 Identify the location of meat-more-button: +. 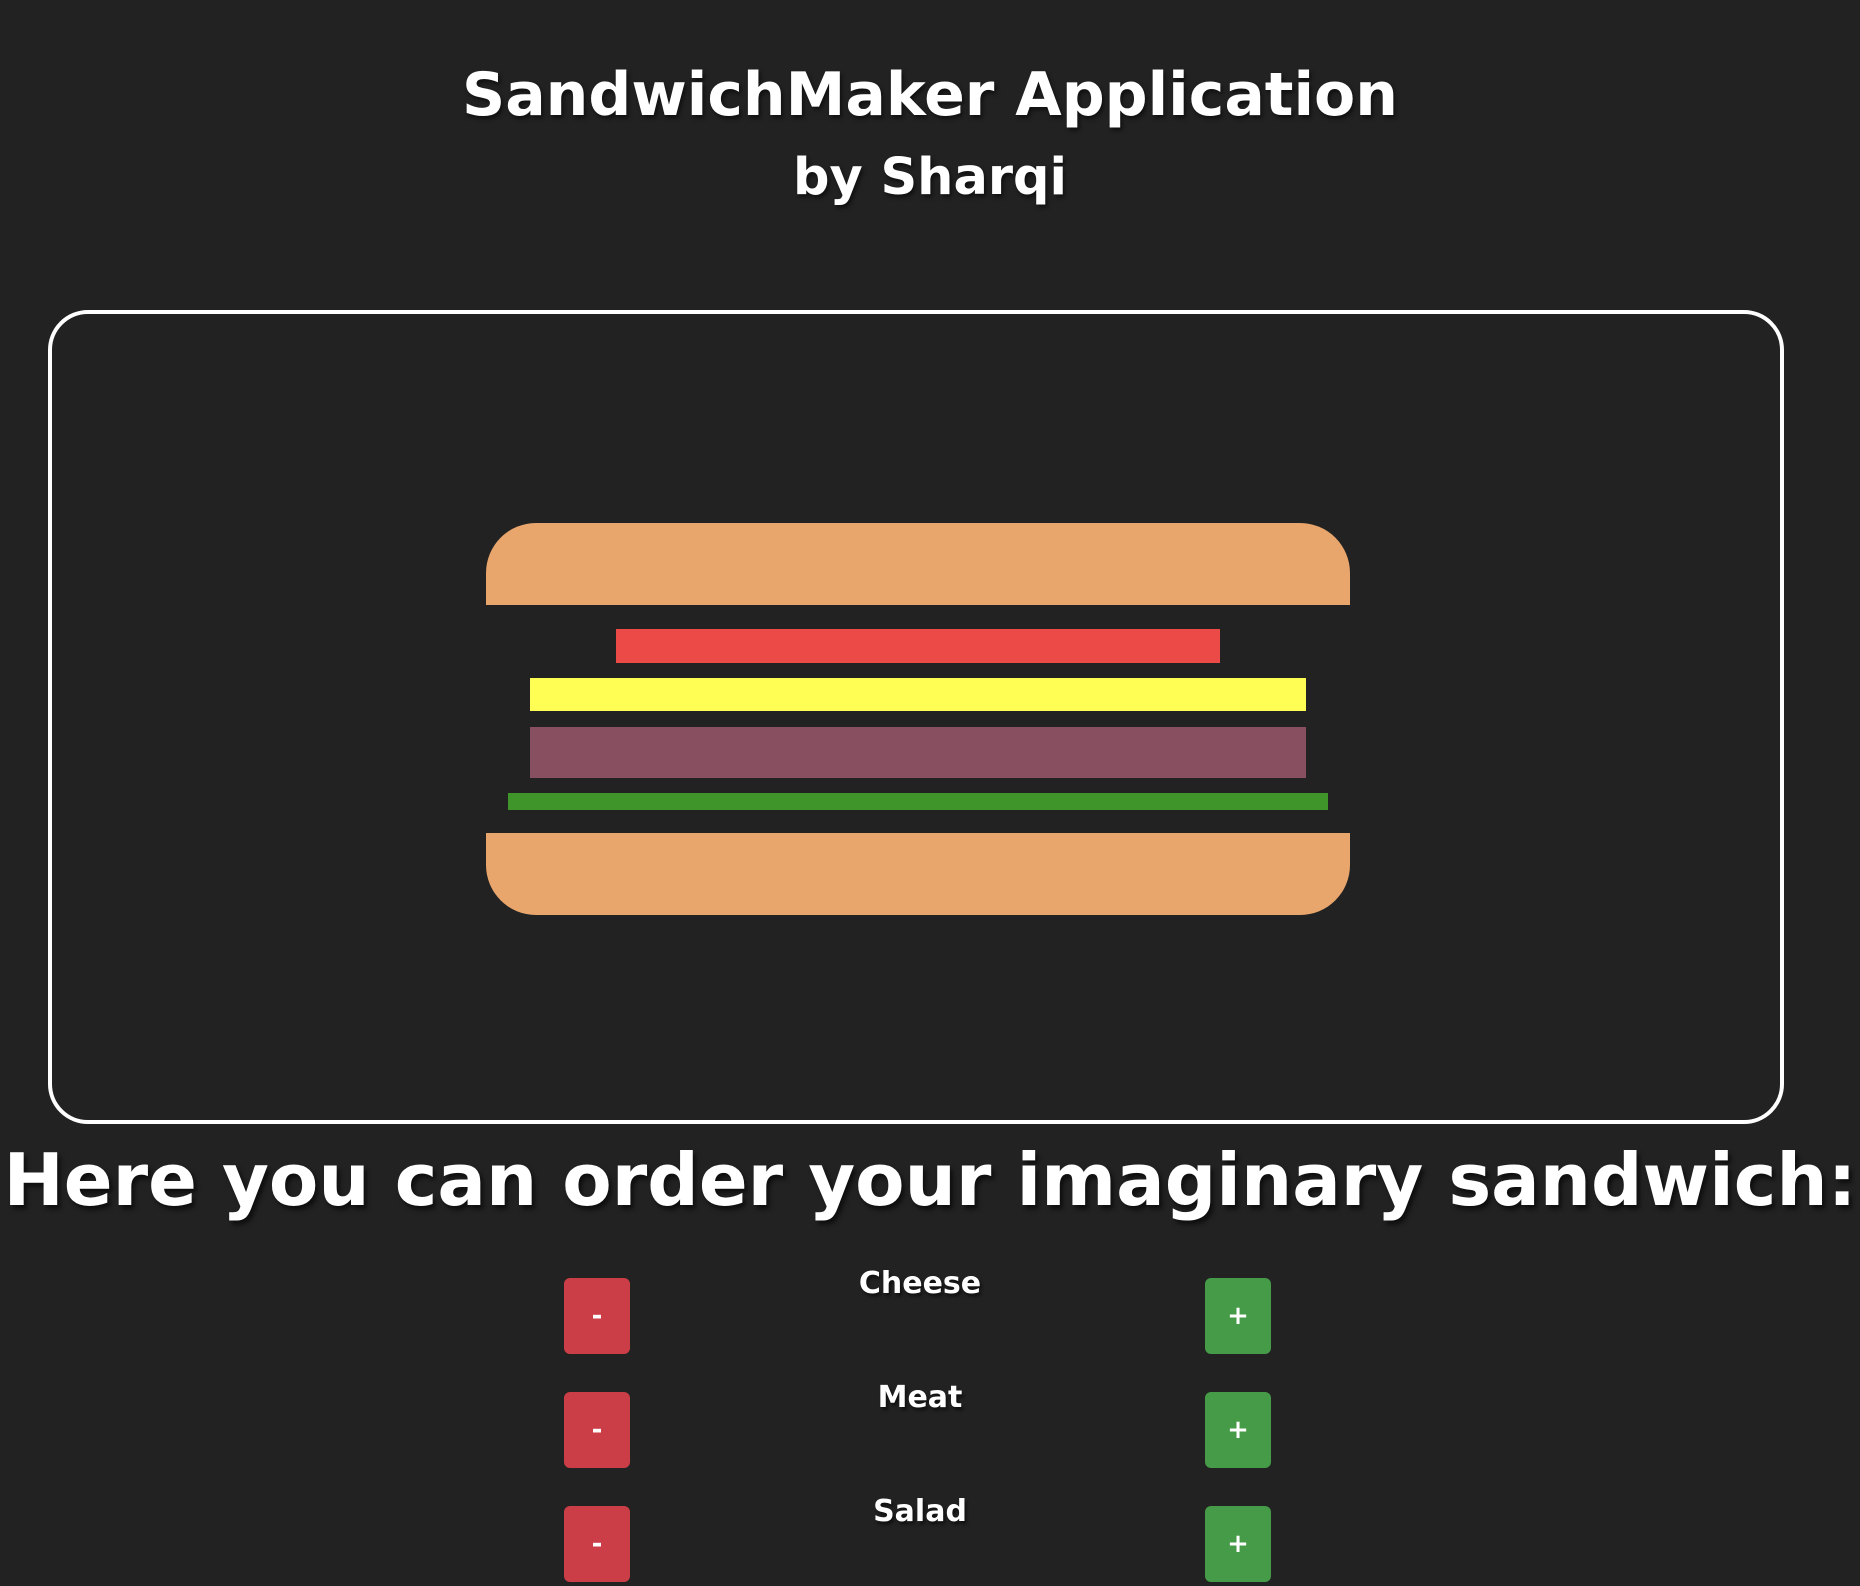
(1238, 1430).